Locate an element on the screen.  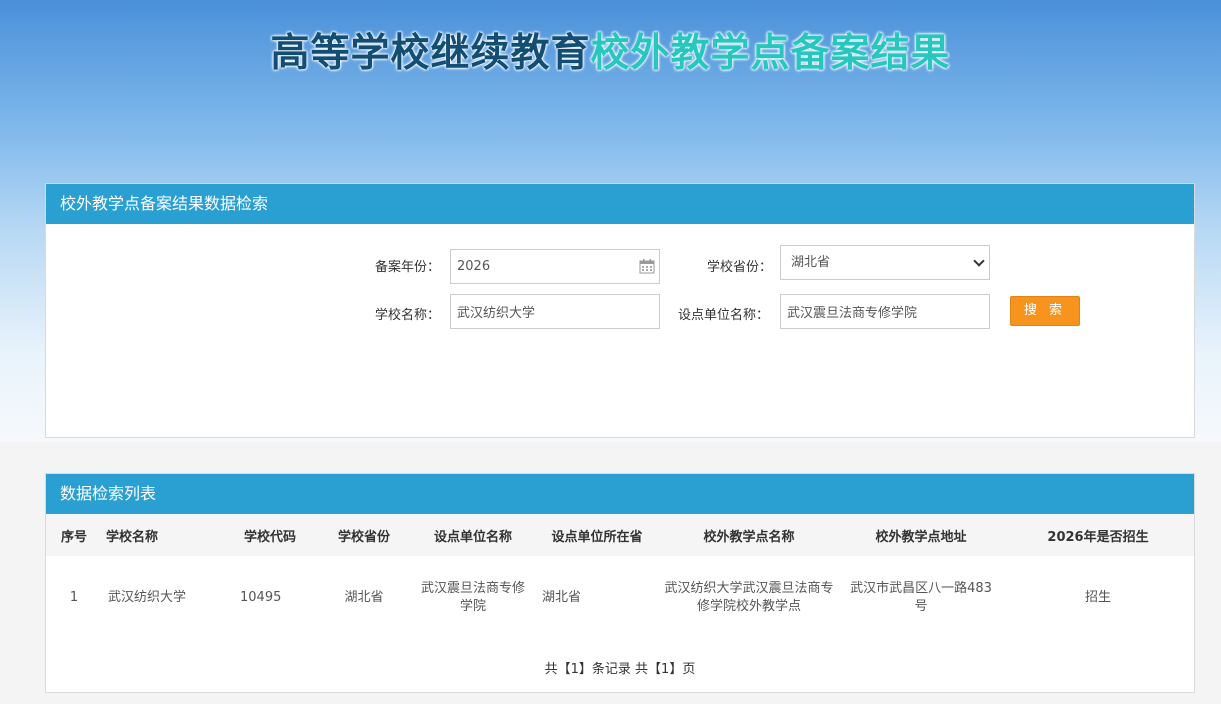
school-input is located at coordinates (555, 311).